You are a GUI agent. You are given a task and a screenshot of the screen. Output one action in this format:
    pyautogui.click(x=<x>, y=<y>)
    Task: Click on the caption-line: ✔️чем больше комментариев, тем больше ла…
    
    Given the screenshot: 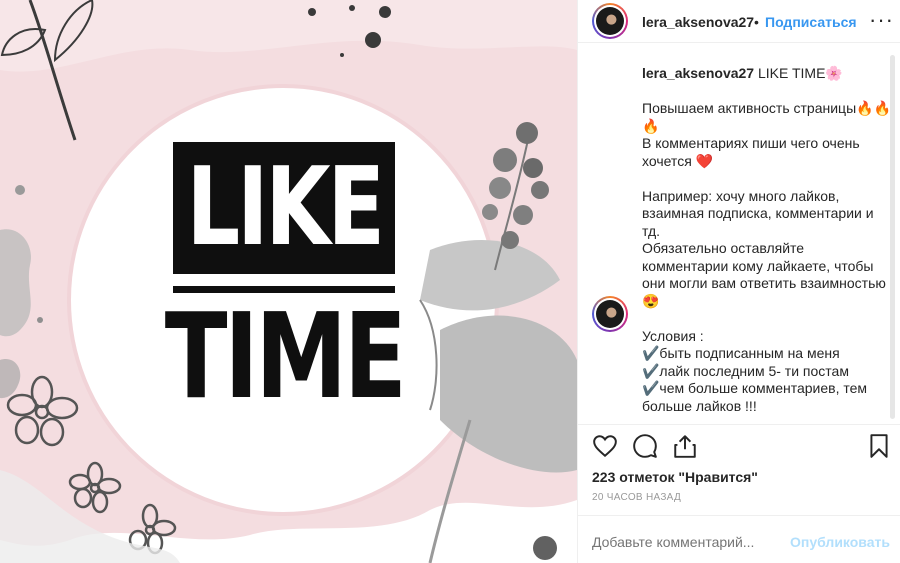 What is the action you would take?
    pyautogui.click(x=755, y=397)
    